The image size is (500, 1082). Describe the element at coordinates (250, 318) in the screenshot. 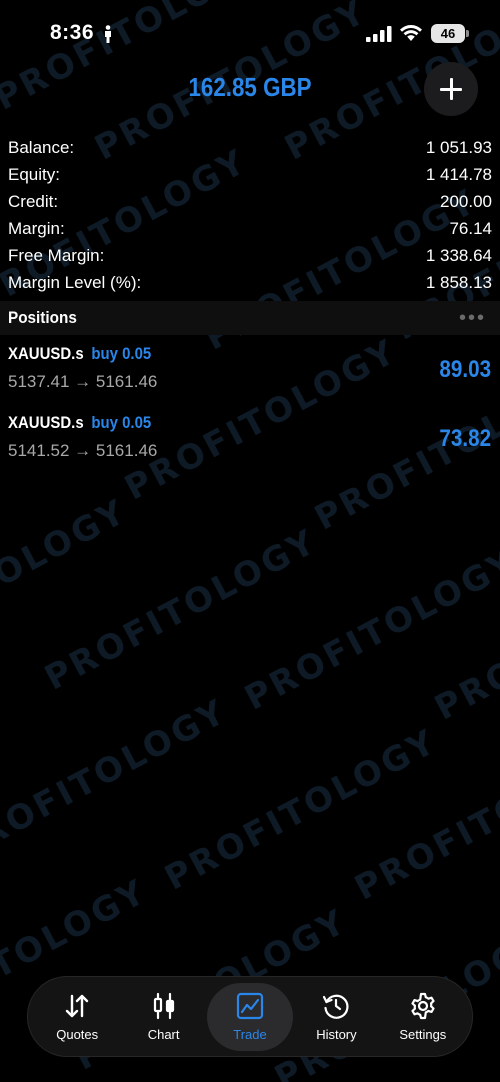

I see `positions-header: Positions •••` at that location.